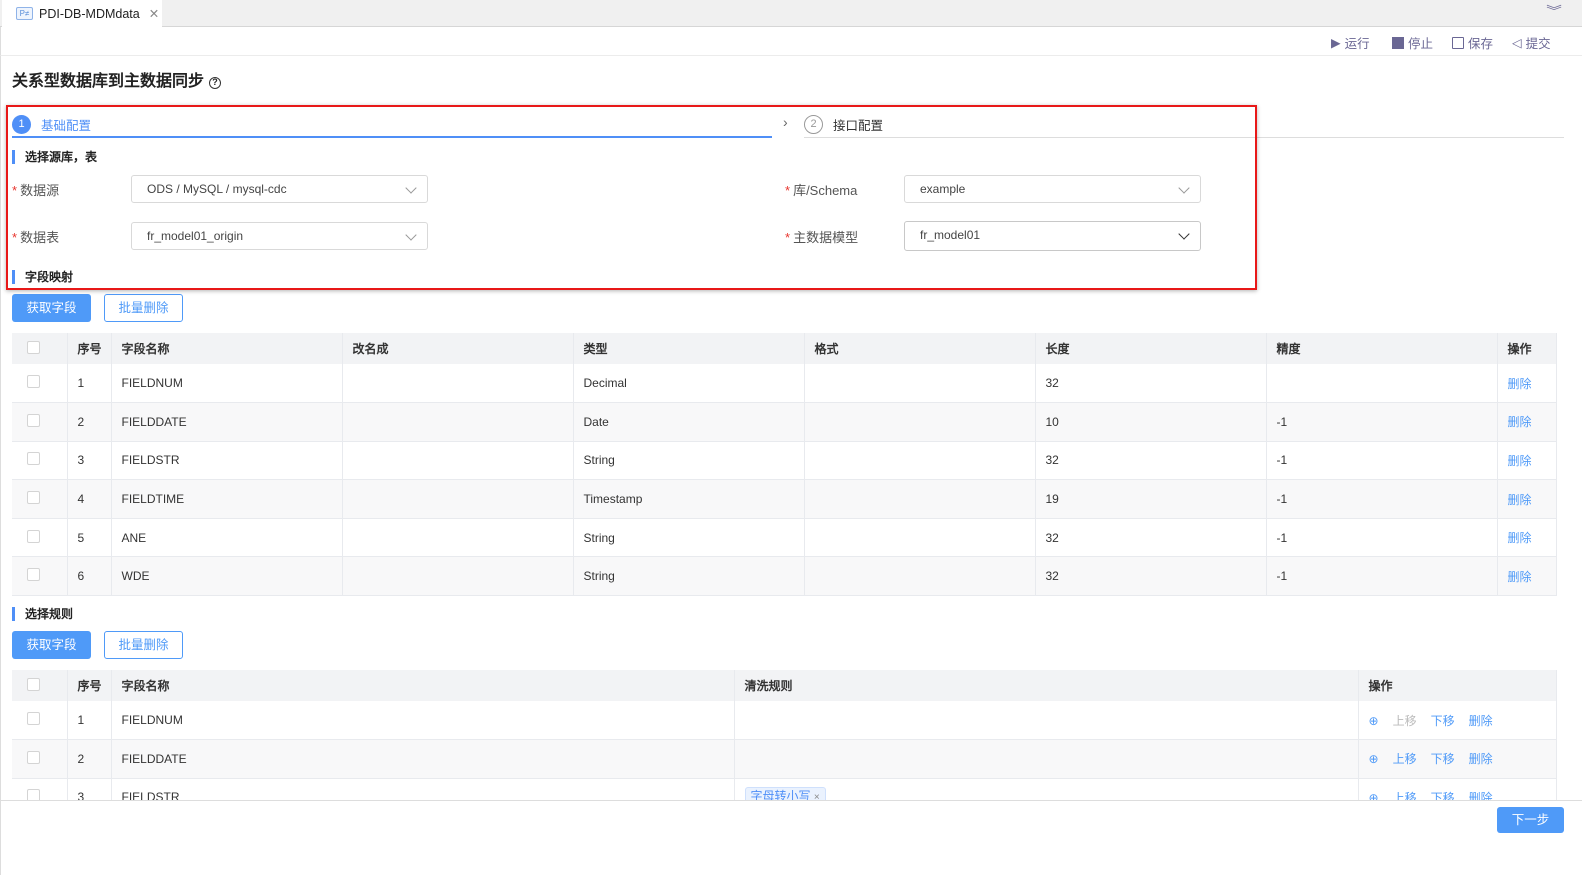 The image size is (1582, 875). Describe the element at coordinates (1530, 820) in the screenshot. I see `next-step-button: 下一步` at that location.